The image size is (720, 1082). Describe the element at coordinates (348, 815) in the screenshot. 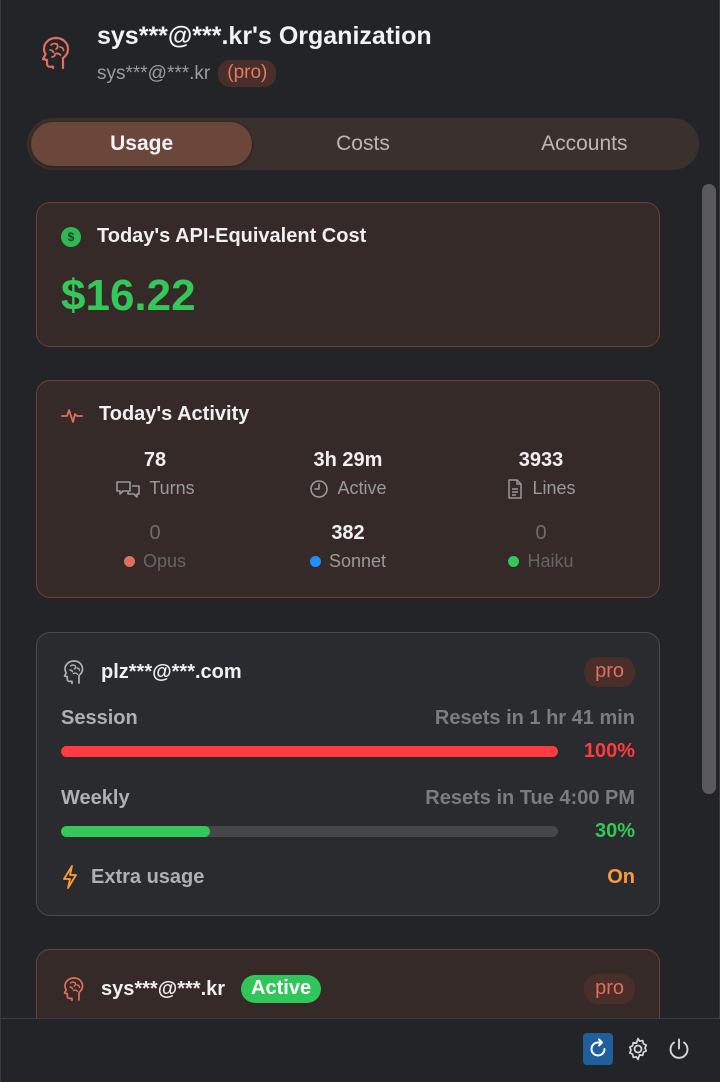

I see `weekly-meter: Weekly Resets in Tue 4:00 PM 30%` at that location.